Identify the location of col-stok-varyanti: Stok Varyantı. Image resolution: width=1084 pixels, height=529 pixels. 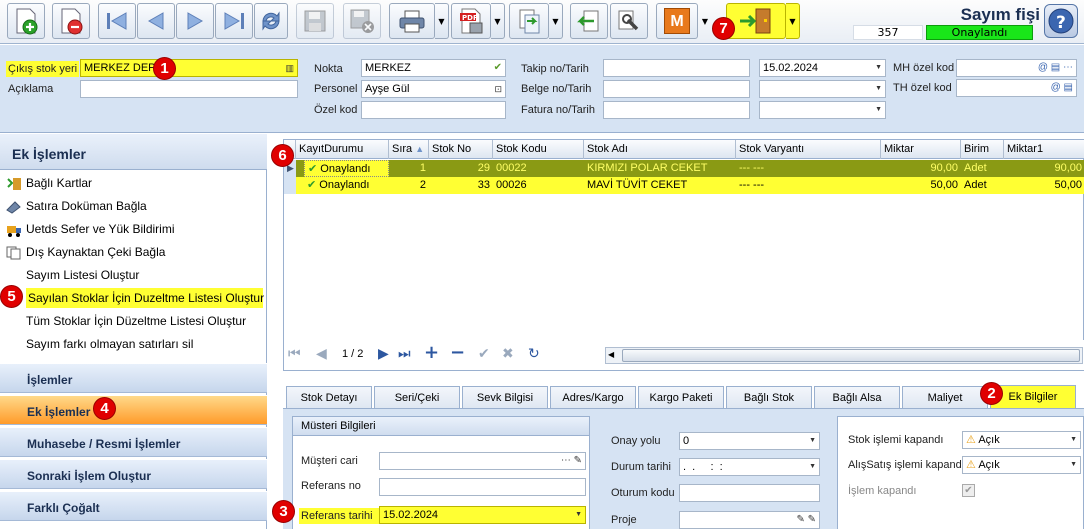
(808, 149).